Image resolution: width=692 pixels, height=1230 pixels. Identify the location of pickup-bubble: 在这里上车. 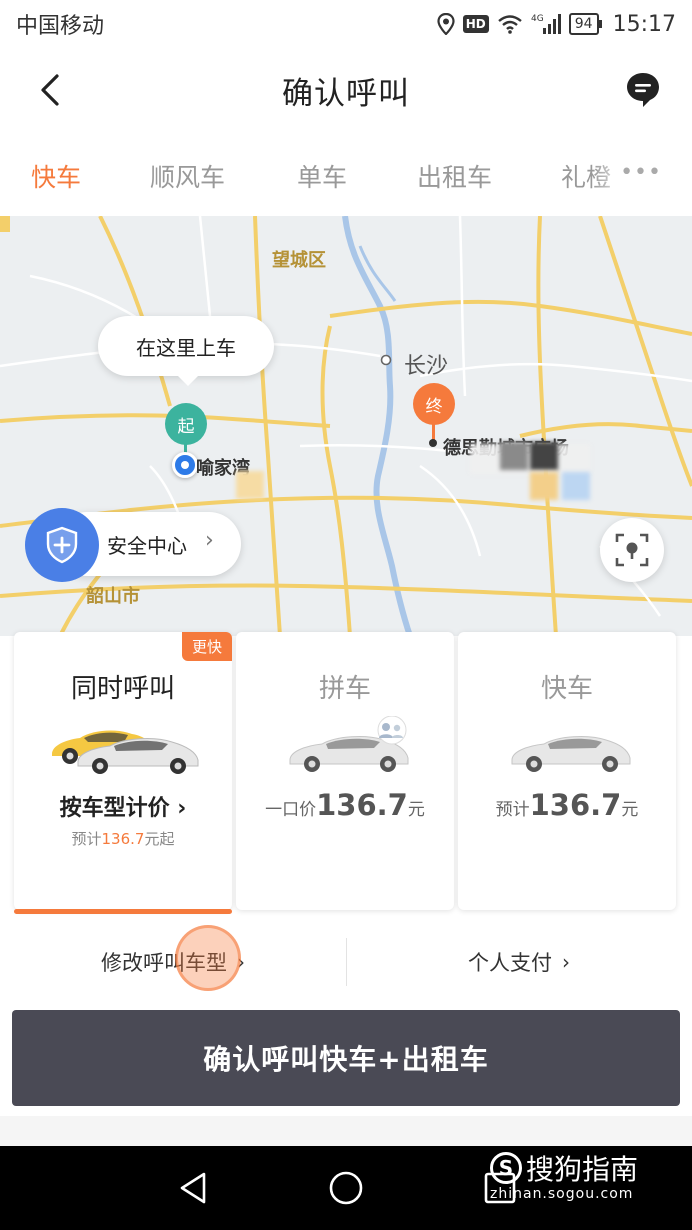
(186, 351).